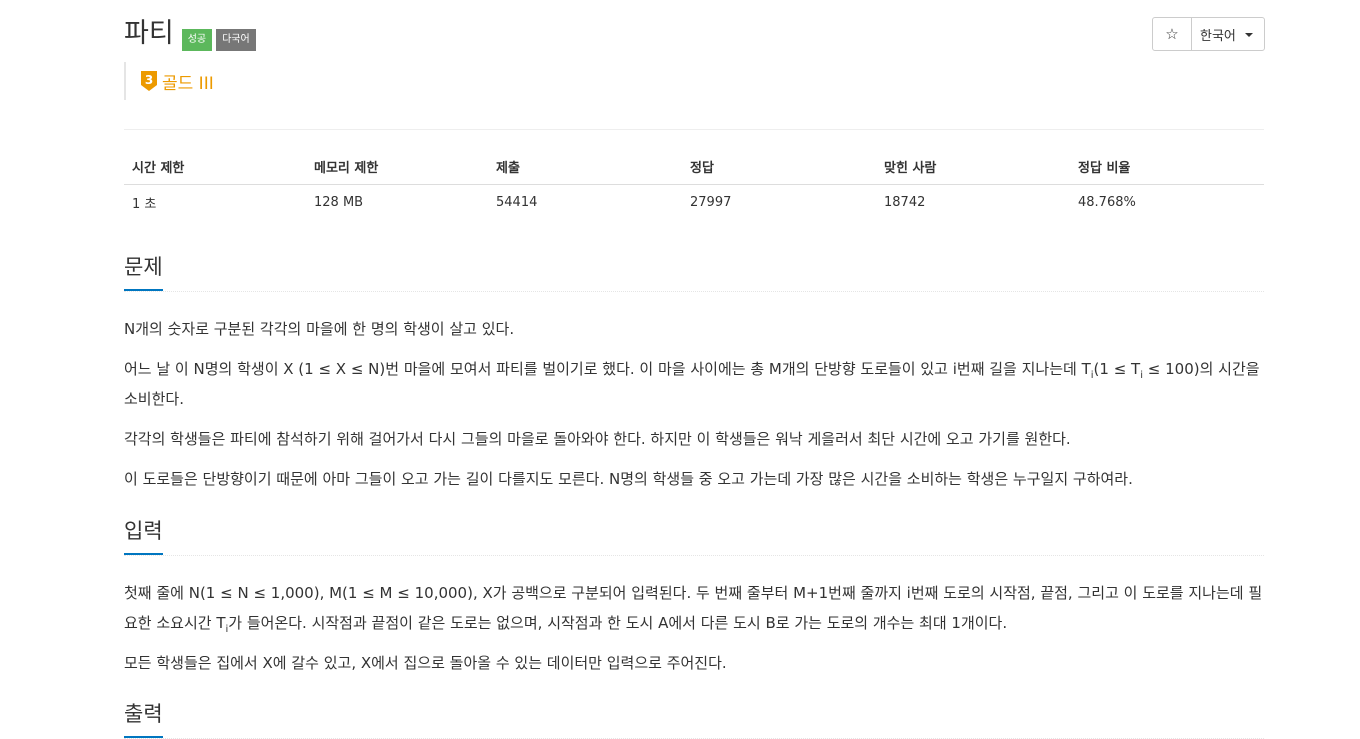 The width and height of the screenshot is (1360, 739). What do you see at coordinates (215, 167) in the screenshot?
I see `header-time-limit: 시간 제한` at bounding box center [215, 167].